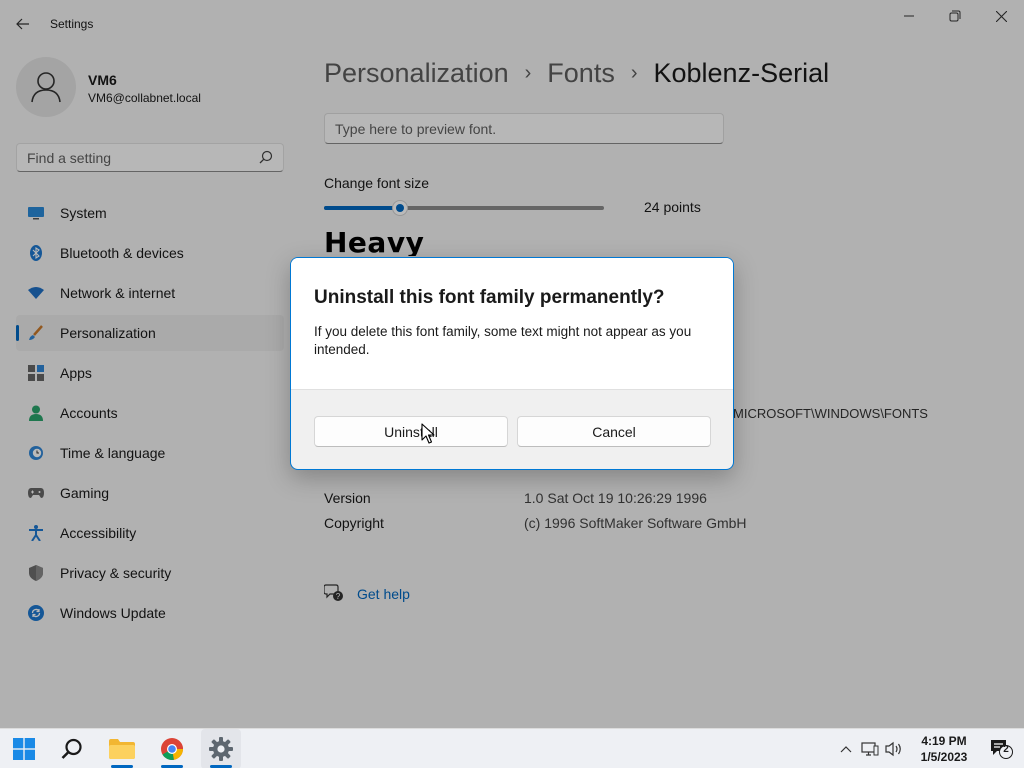  I want to click on settings-app-button, so click(221, 748).